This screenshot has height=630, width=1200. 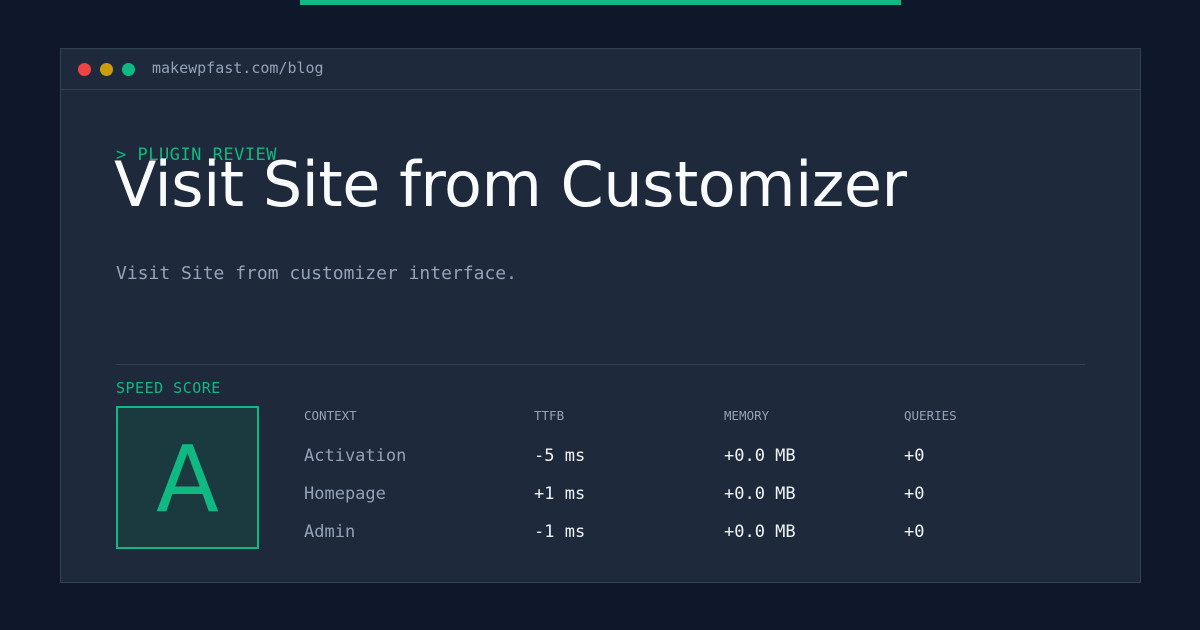 I want to click on row-admin-ttfb: -1 ms, so click(x=560, y=532).